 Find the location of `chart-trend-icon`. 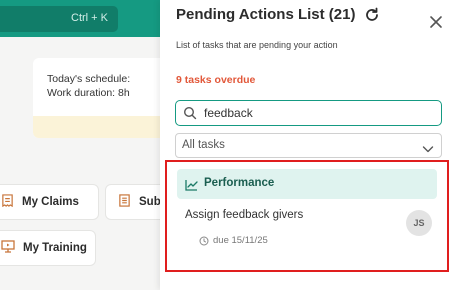

chart-trend-icon is located at coordinates (191, 184).